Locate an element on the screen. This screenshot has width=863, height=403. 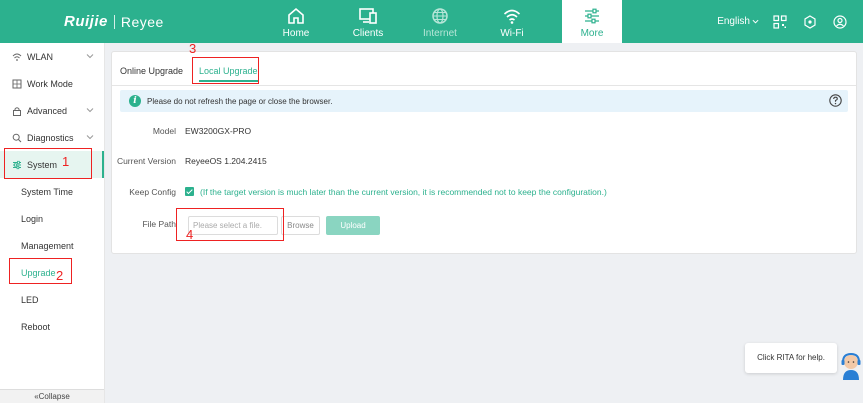
nav-home: Home is located at coordinates (296, 21).